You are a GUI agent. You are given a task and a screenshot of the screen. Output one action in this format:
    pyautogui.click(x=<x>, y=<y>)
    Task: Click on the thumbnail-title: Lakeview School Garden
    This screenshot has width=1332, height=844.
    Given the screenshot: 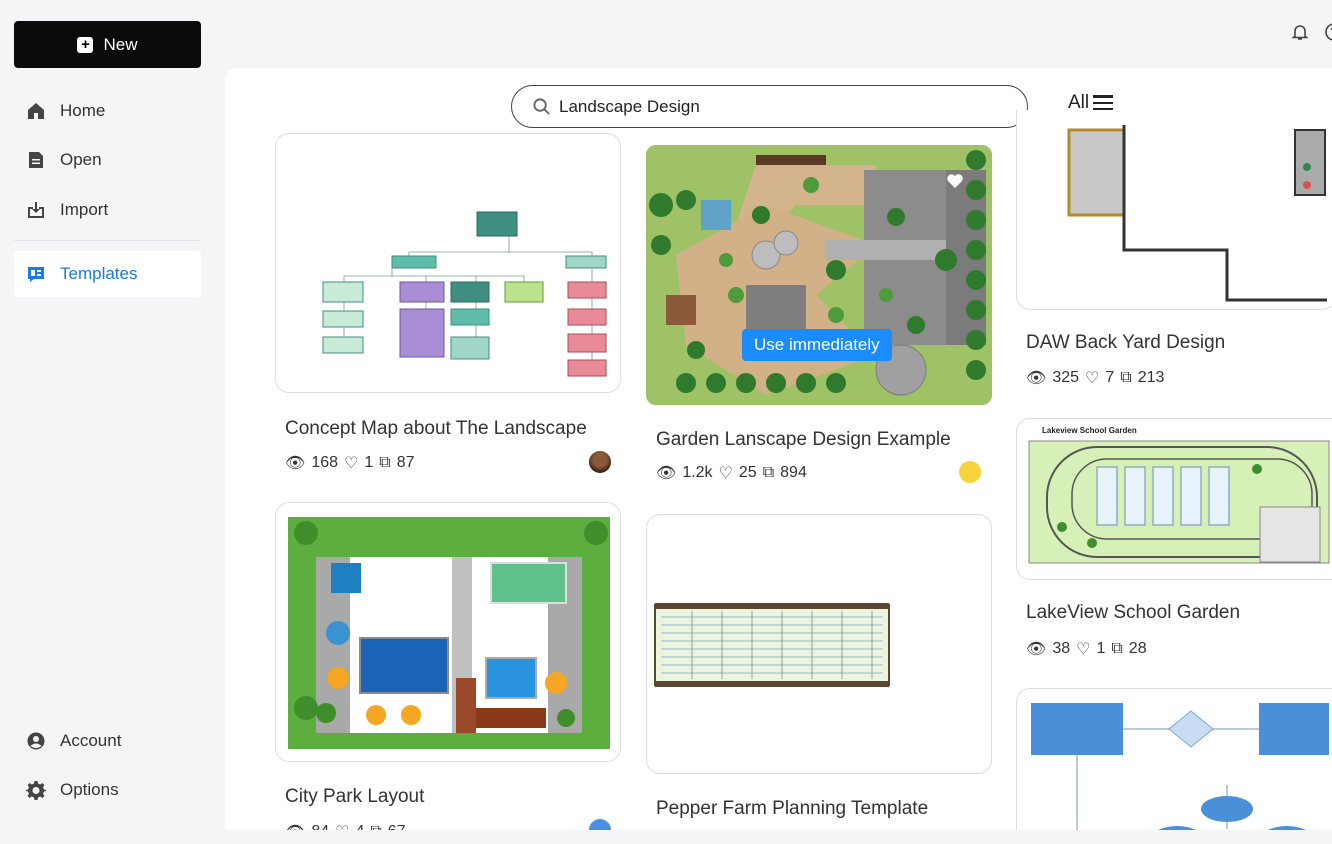 What is the action you would take?
    pyautogui.click(x=1089, y=430)
    